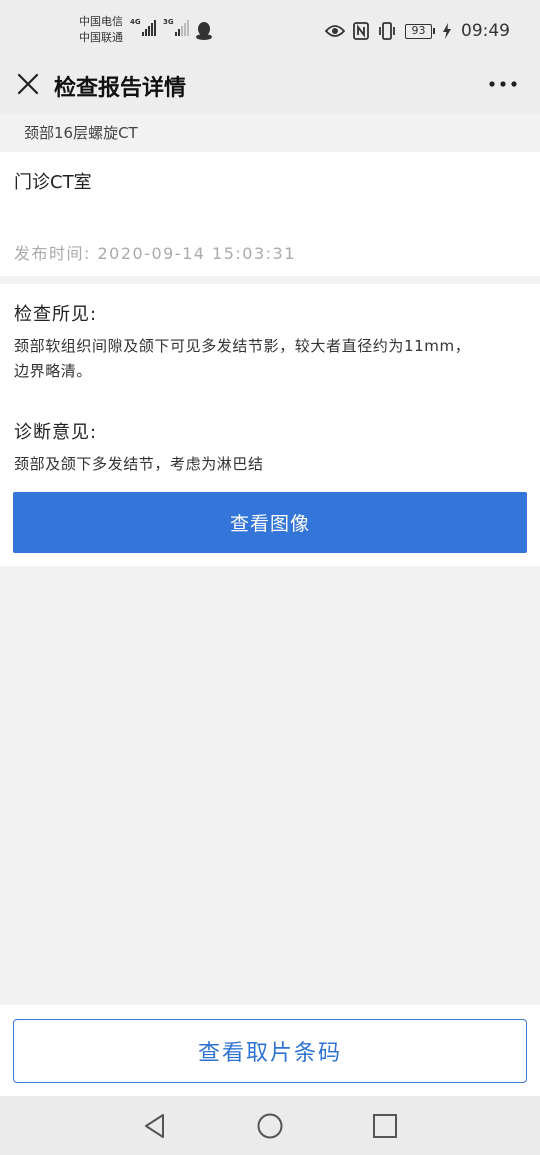 This screenshot has height=1155, width=540. Describe the element at coordinates (168, 22) in the screenshot. I see `network-type-2: 3G` at that location.